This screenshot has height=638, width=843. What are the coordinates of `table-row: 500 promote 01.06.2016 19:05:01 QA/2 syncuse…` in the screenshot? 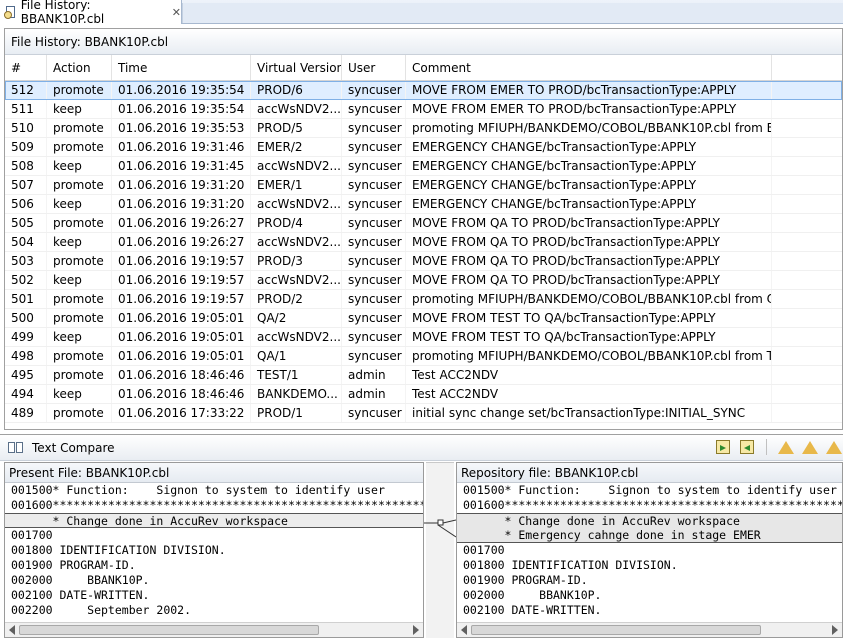 It's located at (423, 318).